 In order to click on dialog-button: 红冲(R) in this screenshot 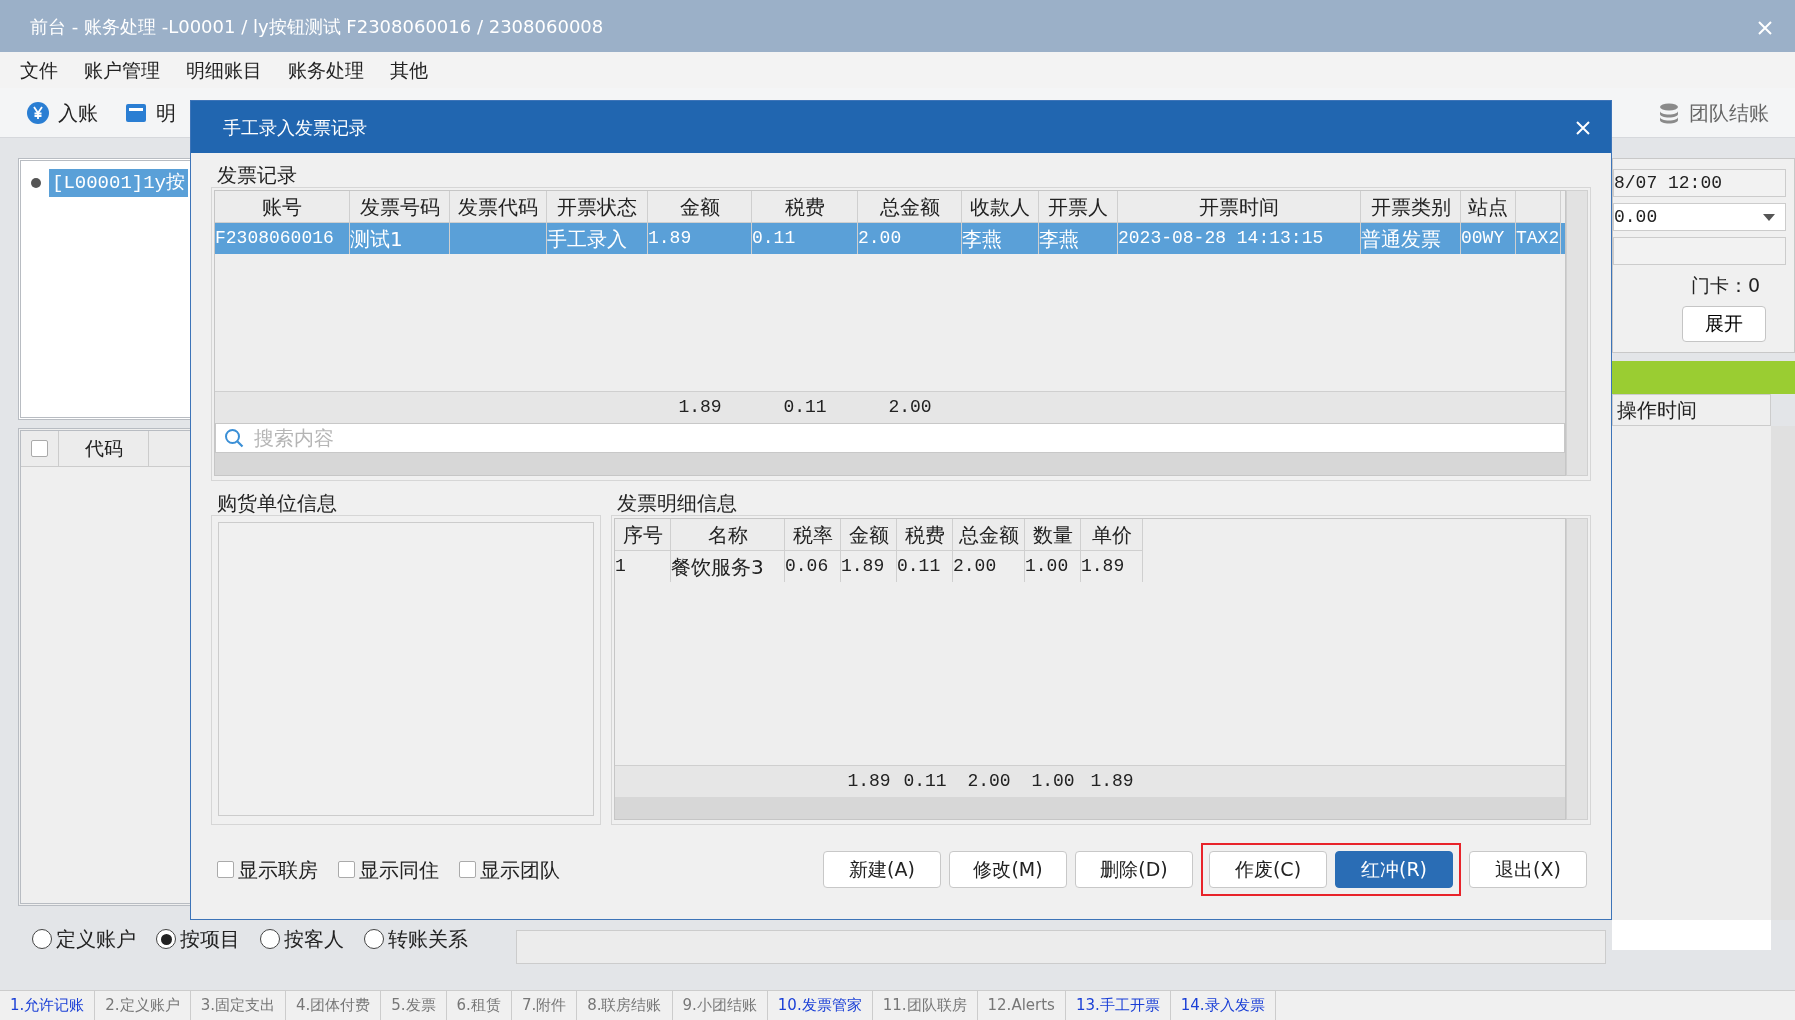, I will do `click(1394, 869)`.